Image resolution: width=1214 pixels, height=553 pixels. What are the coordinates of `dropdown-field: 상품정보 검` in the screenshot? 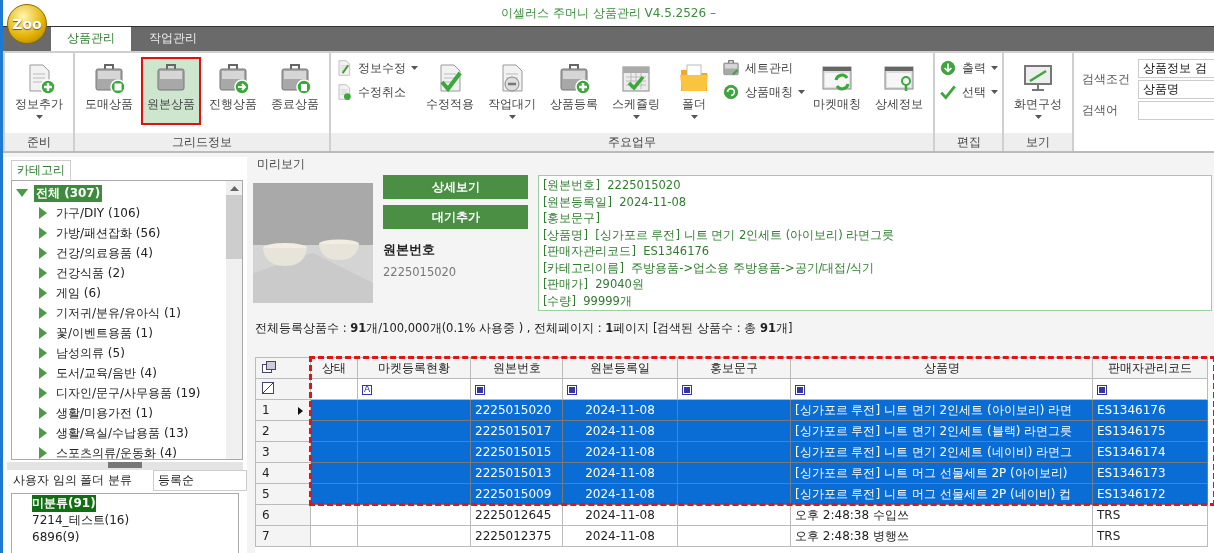 It's located at (1176, 68).